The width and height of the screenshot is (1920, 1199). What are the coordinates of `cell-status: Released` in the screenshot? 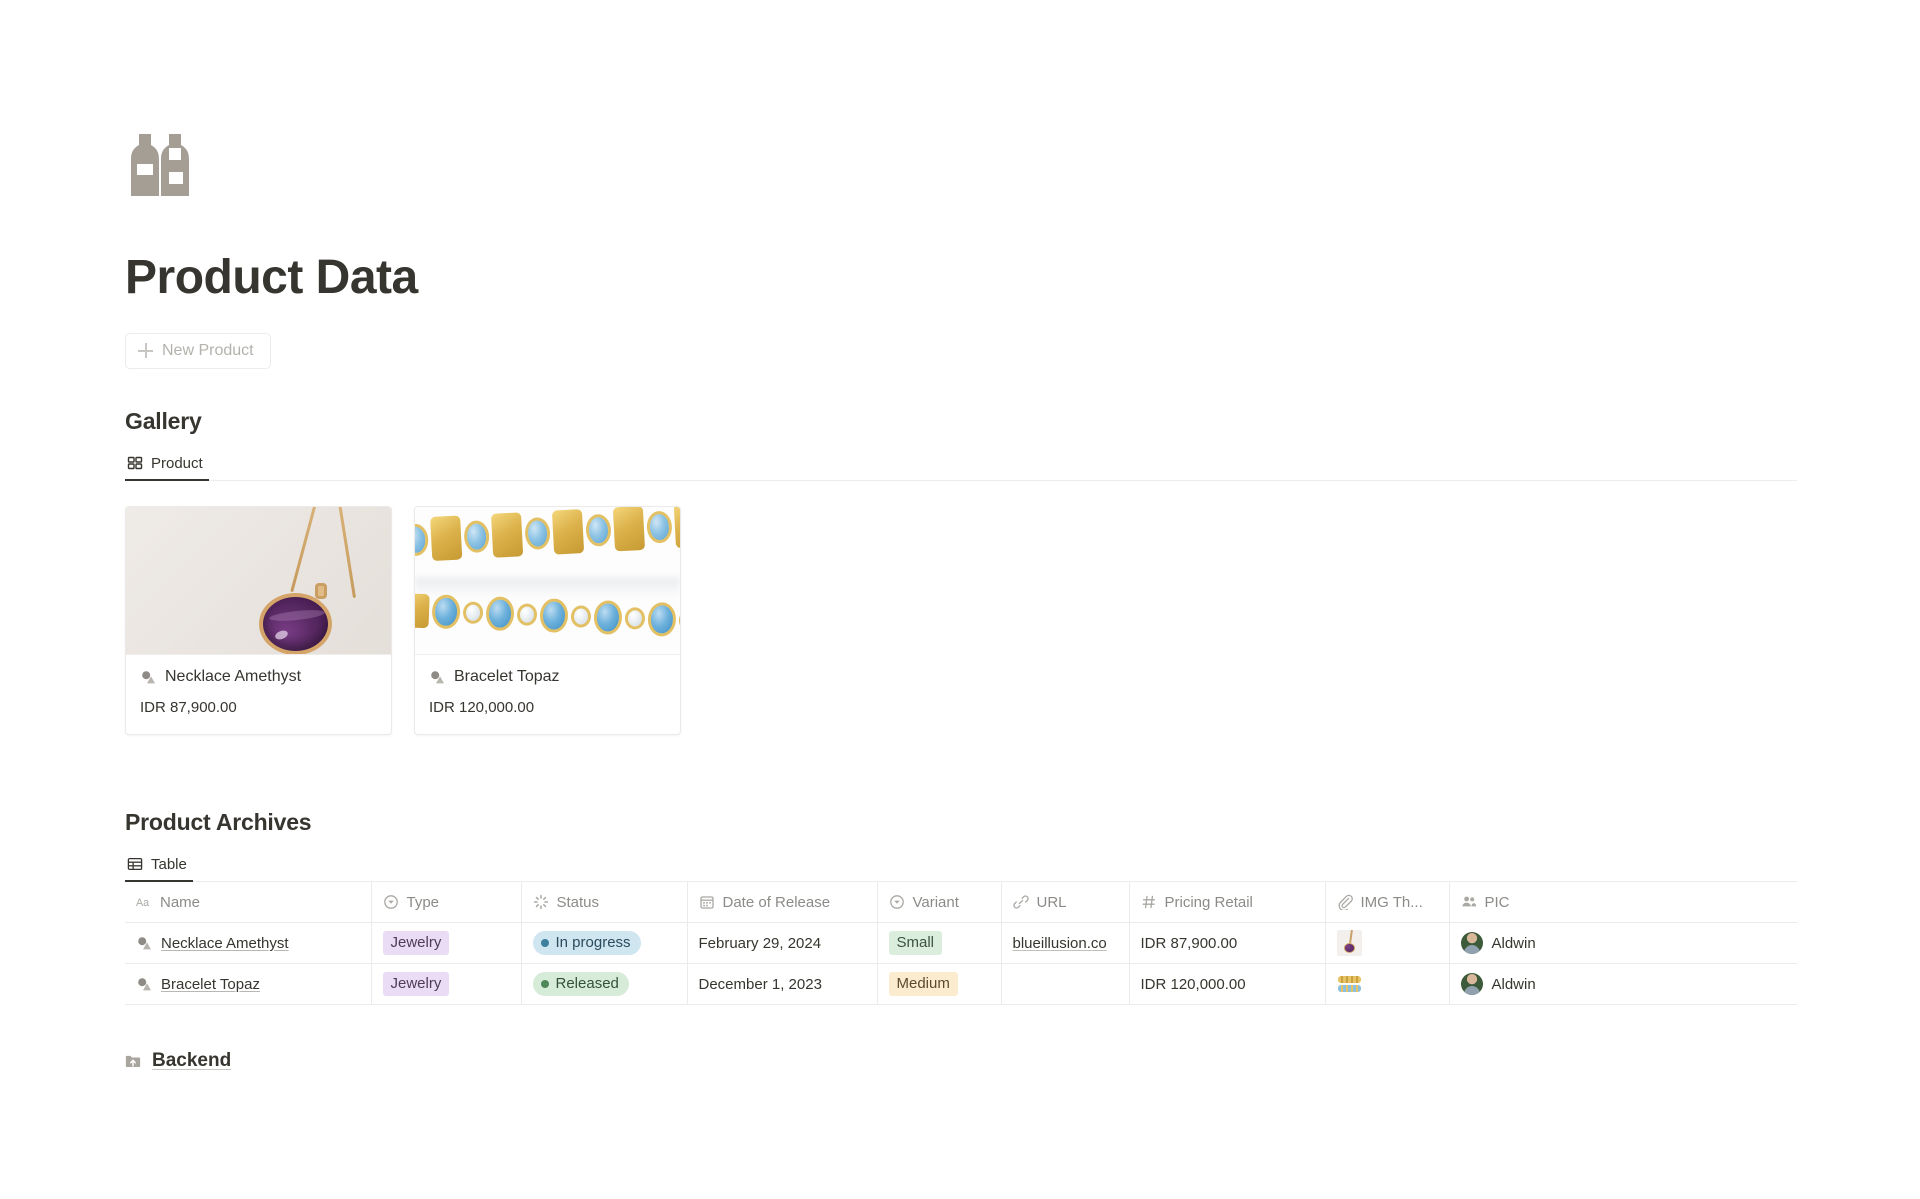 It's located at (604, 984).